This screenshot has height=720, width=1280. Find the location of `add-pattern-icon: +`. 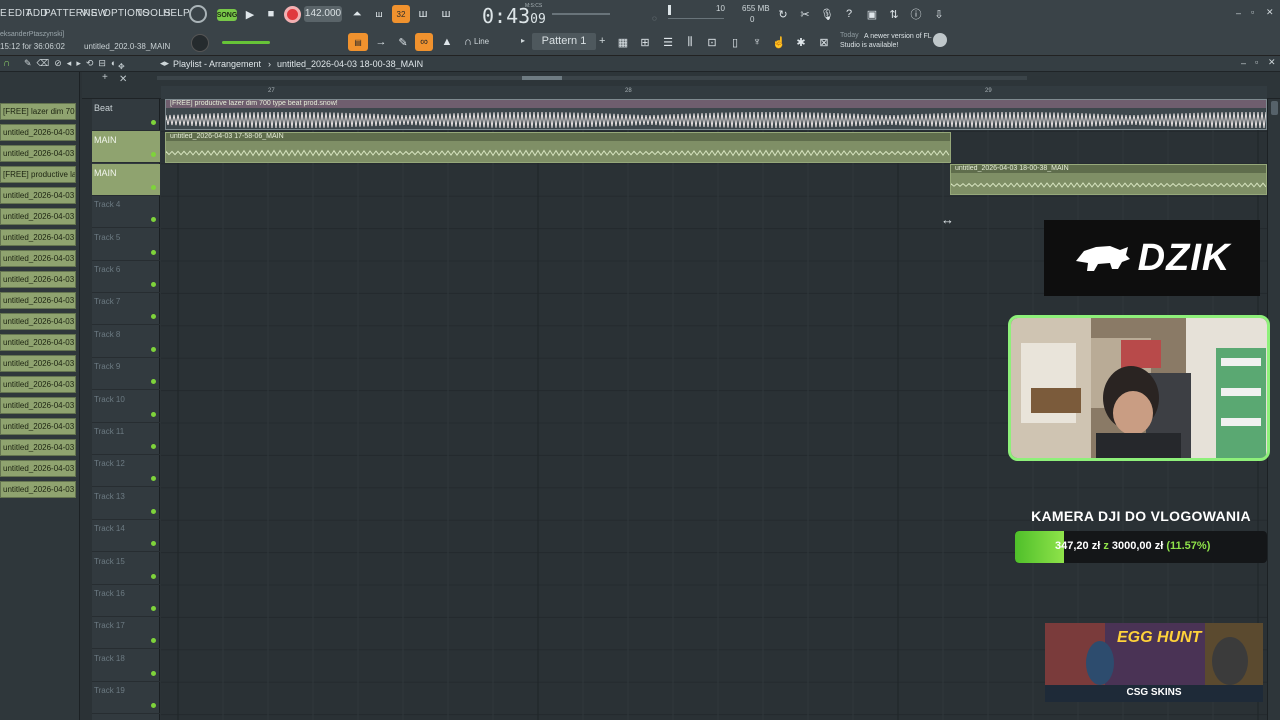

add-pattern-icon: + is located at coordinates (602, 41).